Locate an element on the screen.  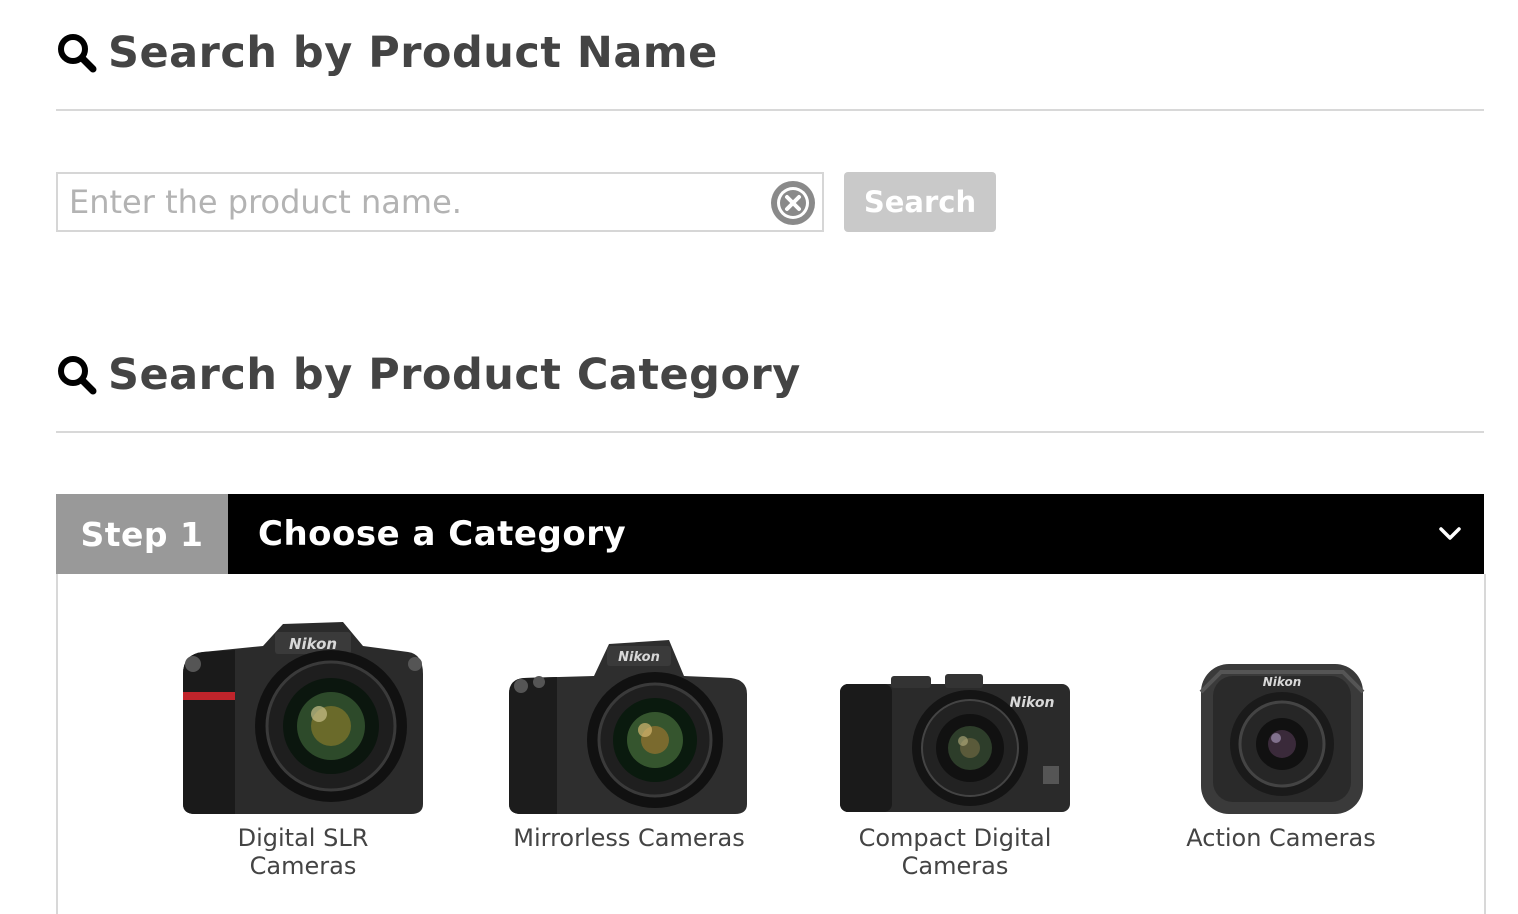
action-camera-icon: Nikon is located at coordinates (1281, 699).